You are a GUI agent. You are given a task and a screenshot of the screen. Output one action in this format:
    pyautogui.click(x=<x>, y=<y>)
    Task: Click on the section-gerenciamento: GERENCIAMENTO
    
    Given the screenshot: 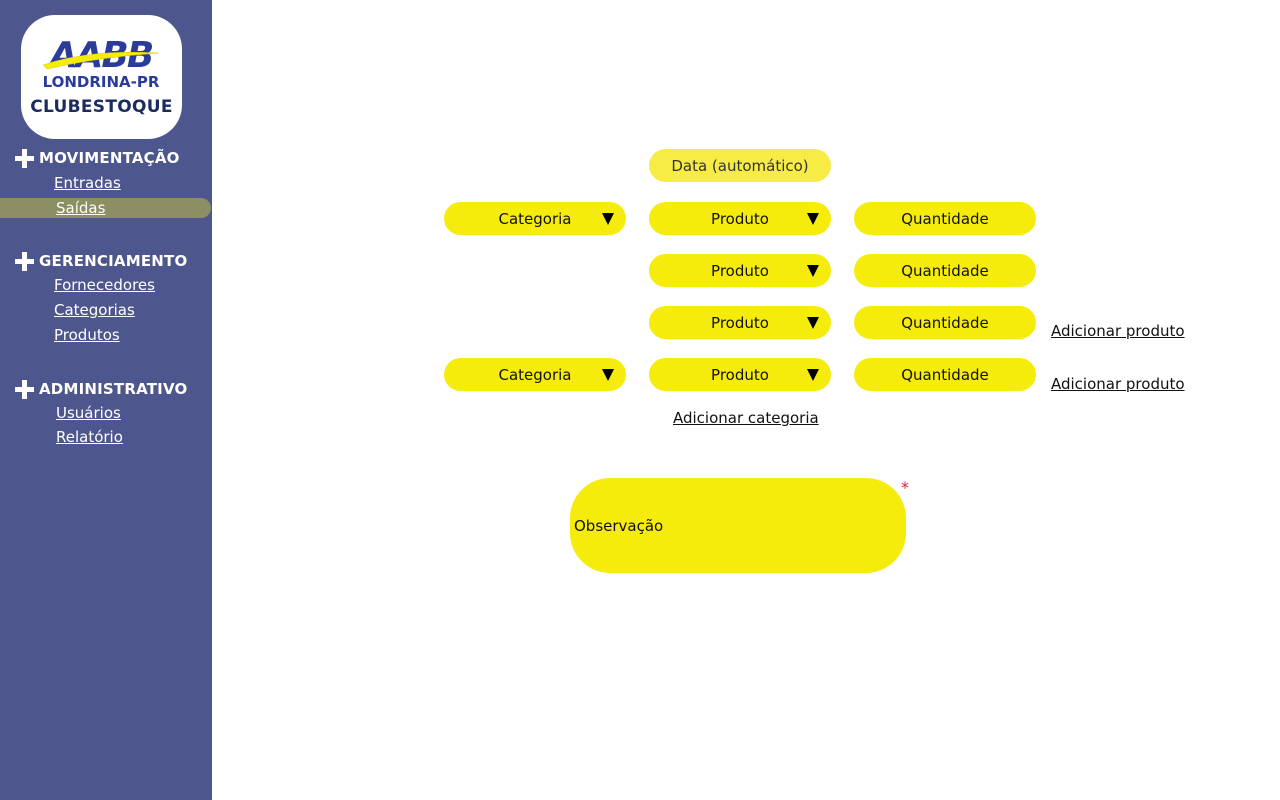 What is the action you would take?
    pyautogui.click(x=101, y=261)
    